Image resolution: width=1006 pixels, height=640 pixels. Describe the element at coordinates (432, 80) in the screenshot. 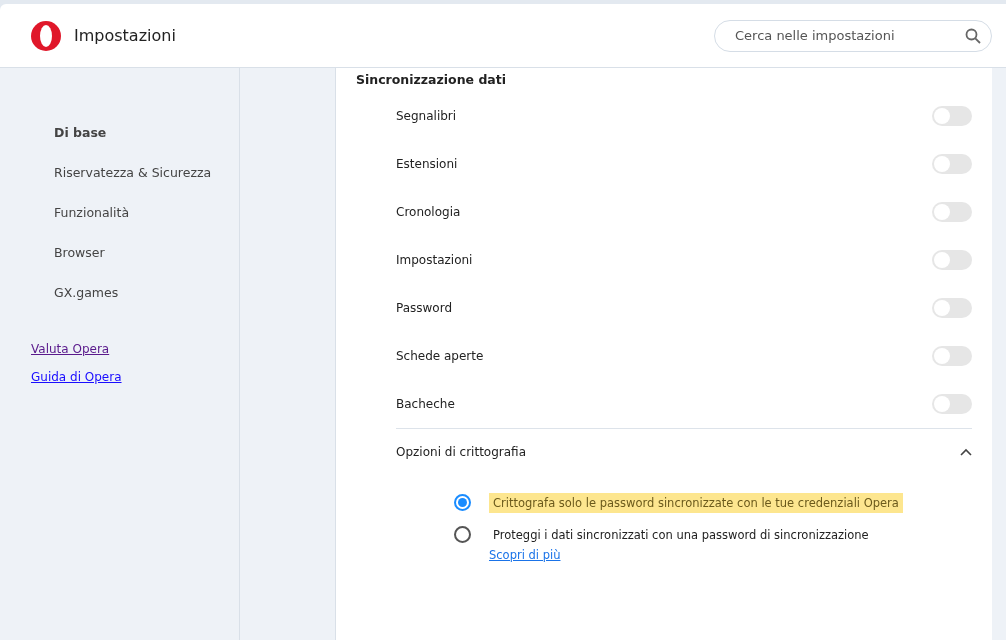

I see `section-title: Sincronizzazione dati` at that location.